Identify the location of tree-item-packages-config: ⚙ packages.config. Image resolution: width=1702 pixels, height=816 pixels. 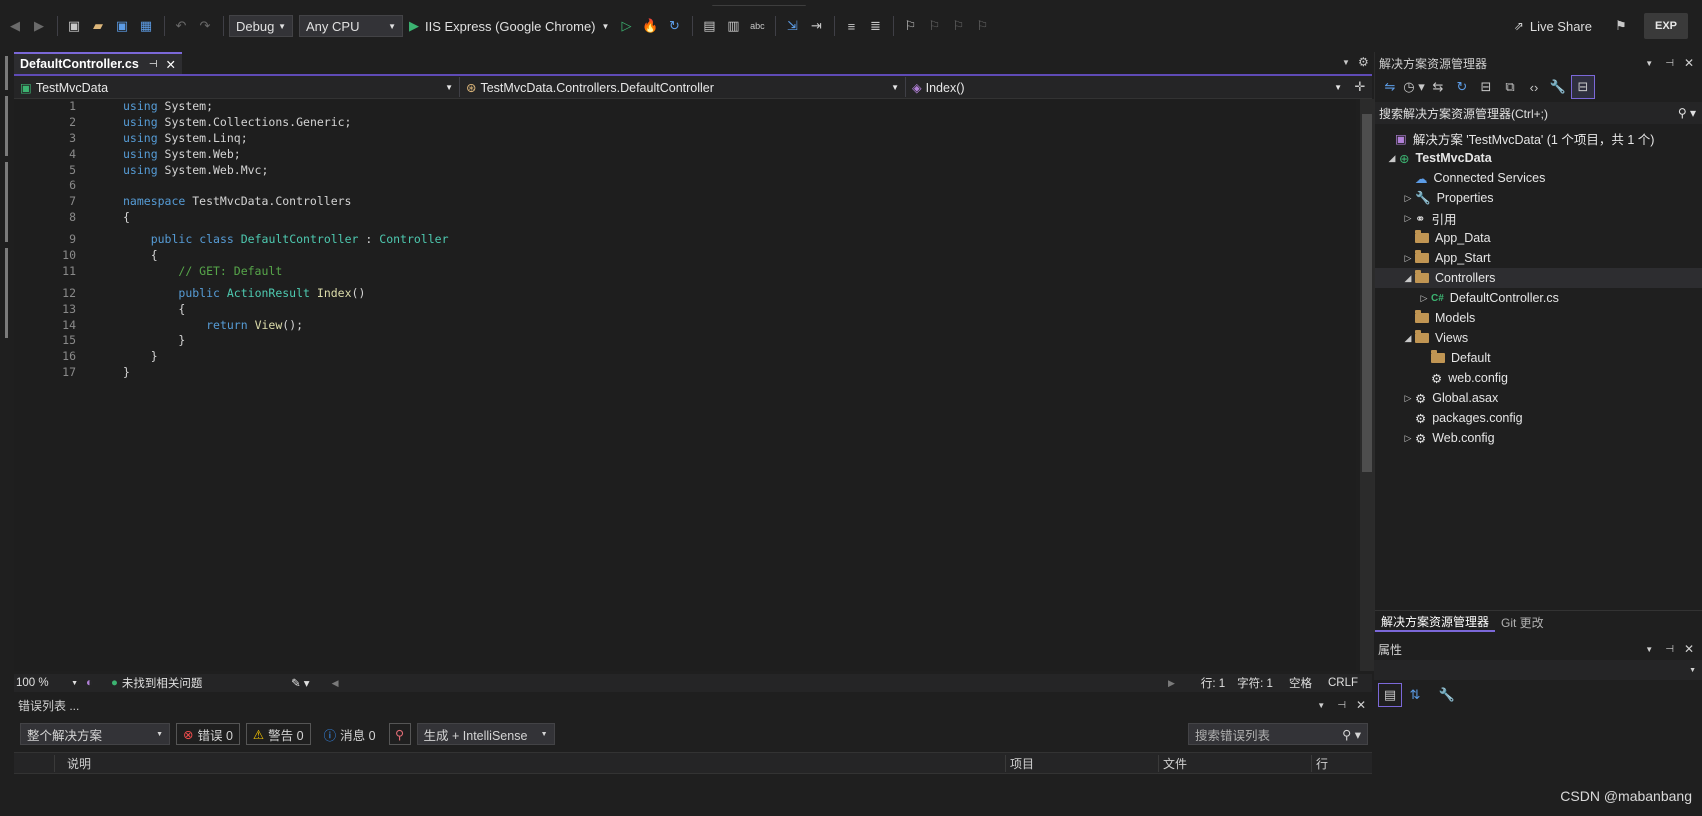
(1538, 418).